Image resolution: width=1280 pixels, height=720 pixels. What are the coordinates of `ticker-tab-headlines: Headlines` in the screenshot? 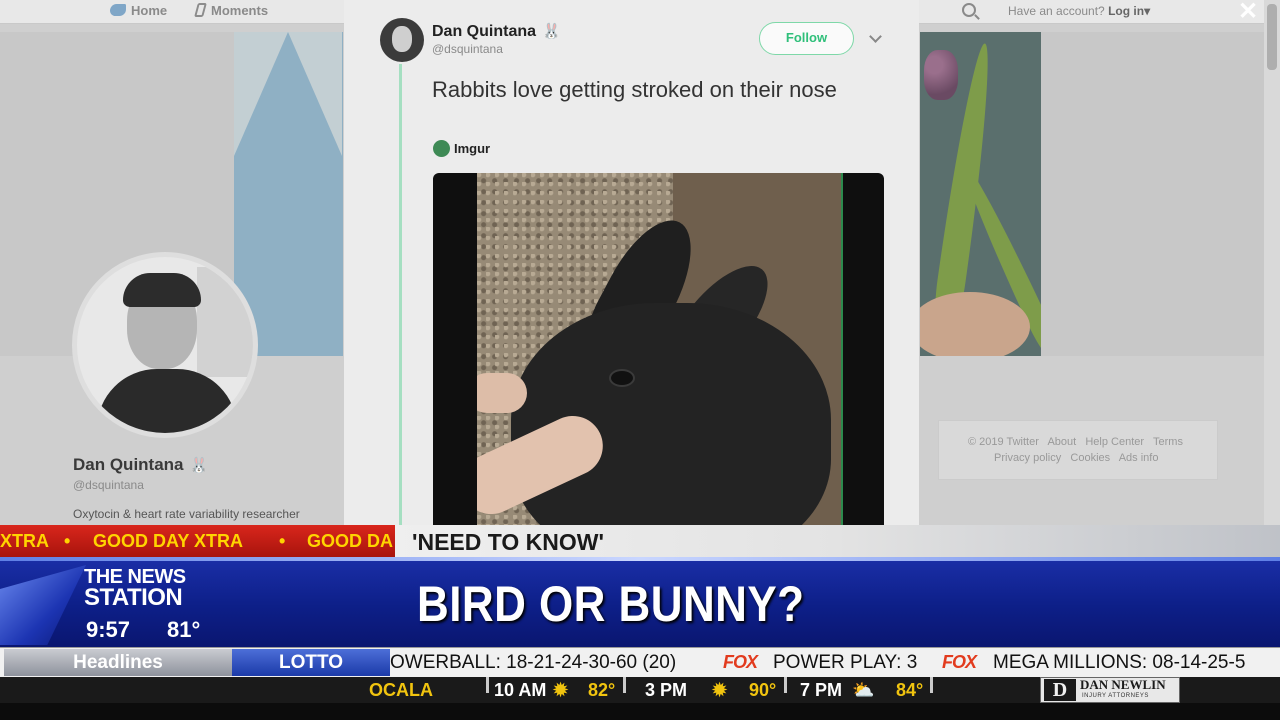 It's located at (118, 662).